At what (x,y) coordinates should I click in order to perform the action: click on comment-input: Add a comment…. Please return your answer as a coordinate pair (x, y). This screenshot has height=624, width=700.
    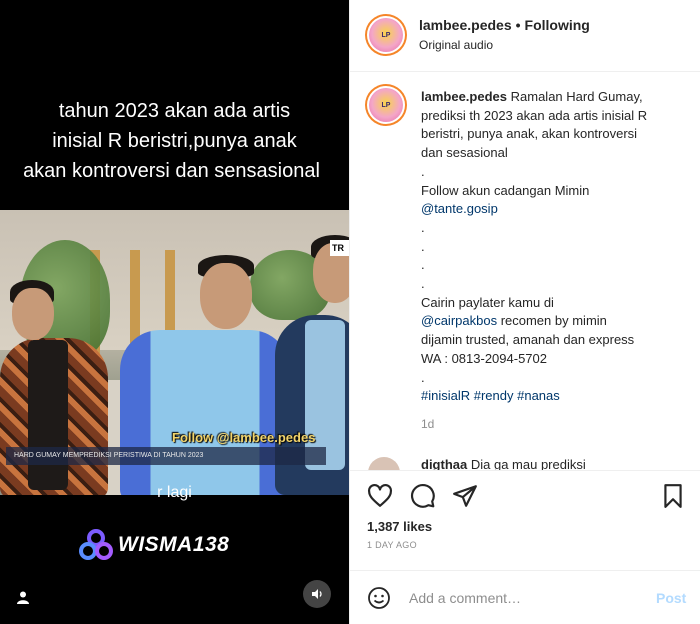
    Looking at the image, I should click on (465, 598).